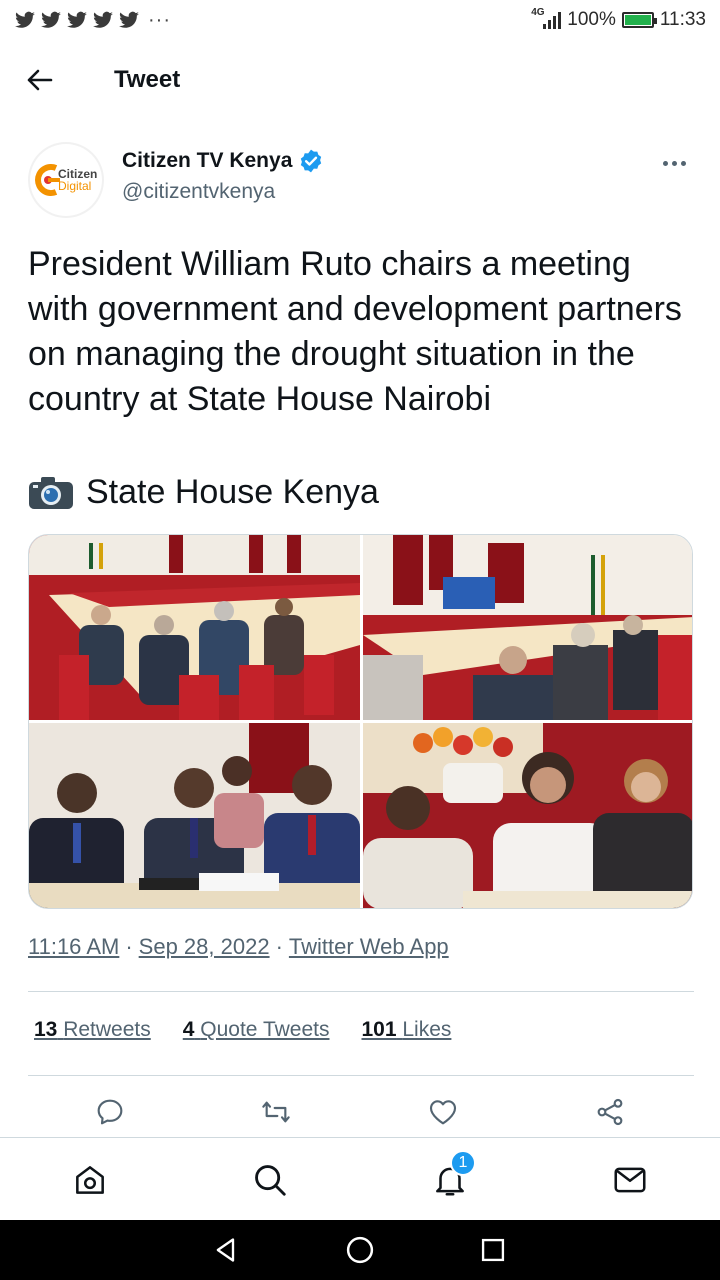 The width and height of the screenshot is (720, 1280). Describe the element at coordinates (207, 161) in the screenshot. I see `author-name: Citizen TV Kenya` at that location.